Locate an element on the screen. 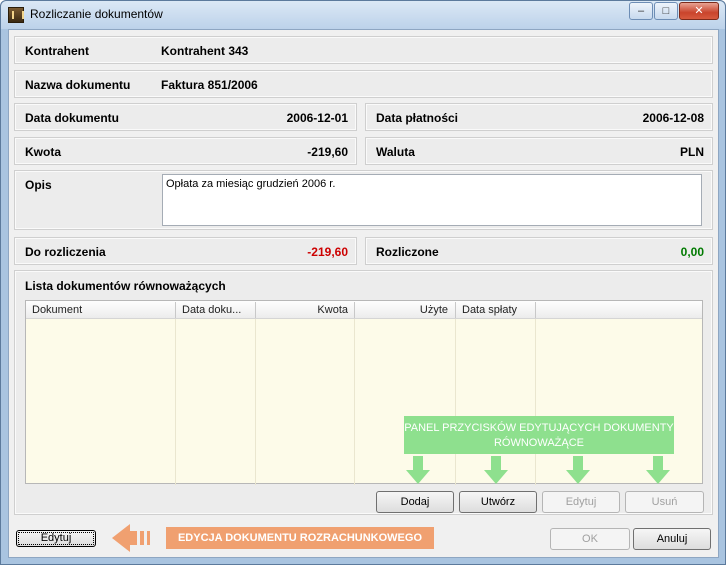  column-header-amount: Kwota is located at coordinates (305, 310).